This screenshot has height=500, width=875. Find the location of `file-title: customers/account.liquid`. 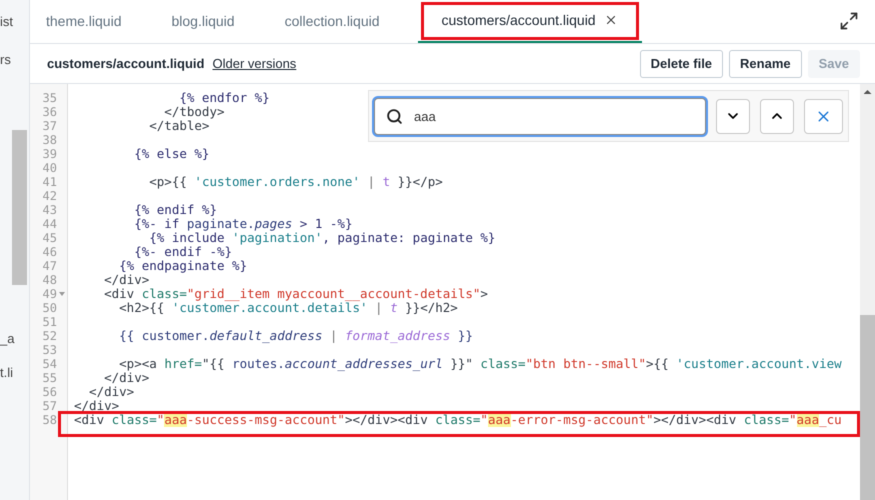

file-title: customers/account.liquid is located at coordinates (125, 63).